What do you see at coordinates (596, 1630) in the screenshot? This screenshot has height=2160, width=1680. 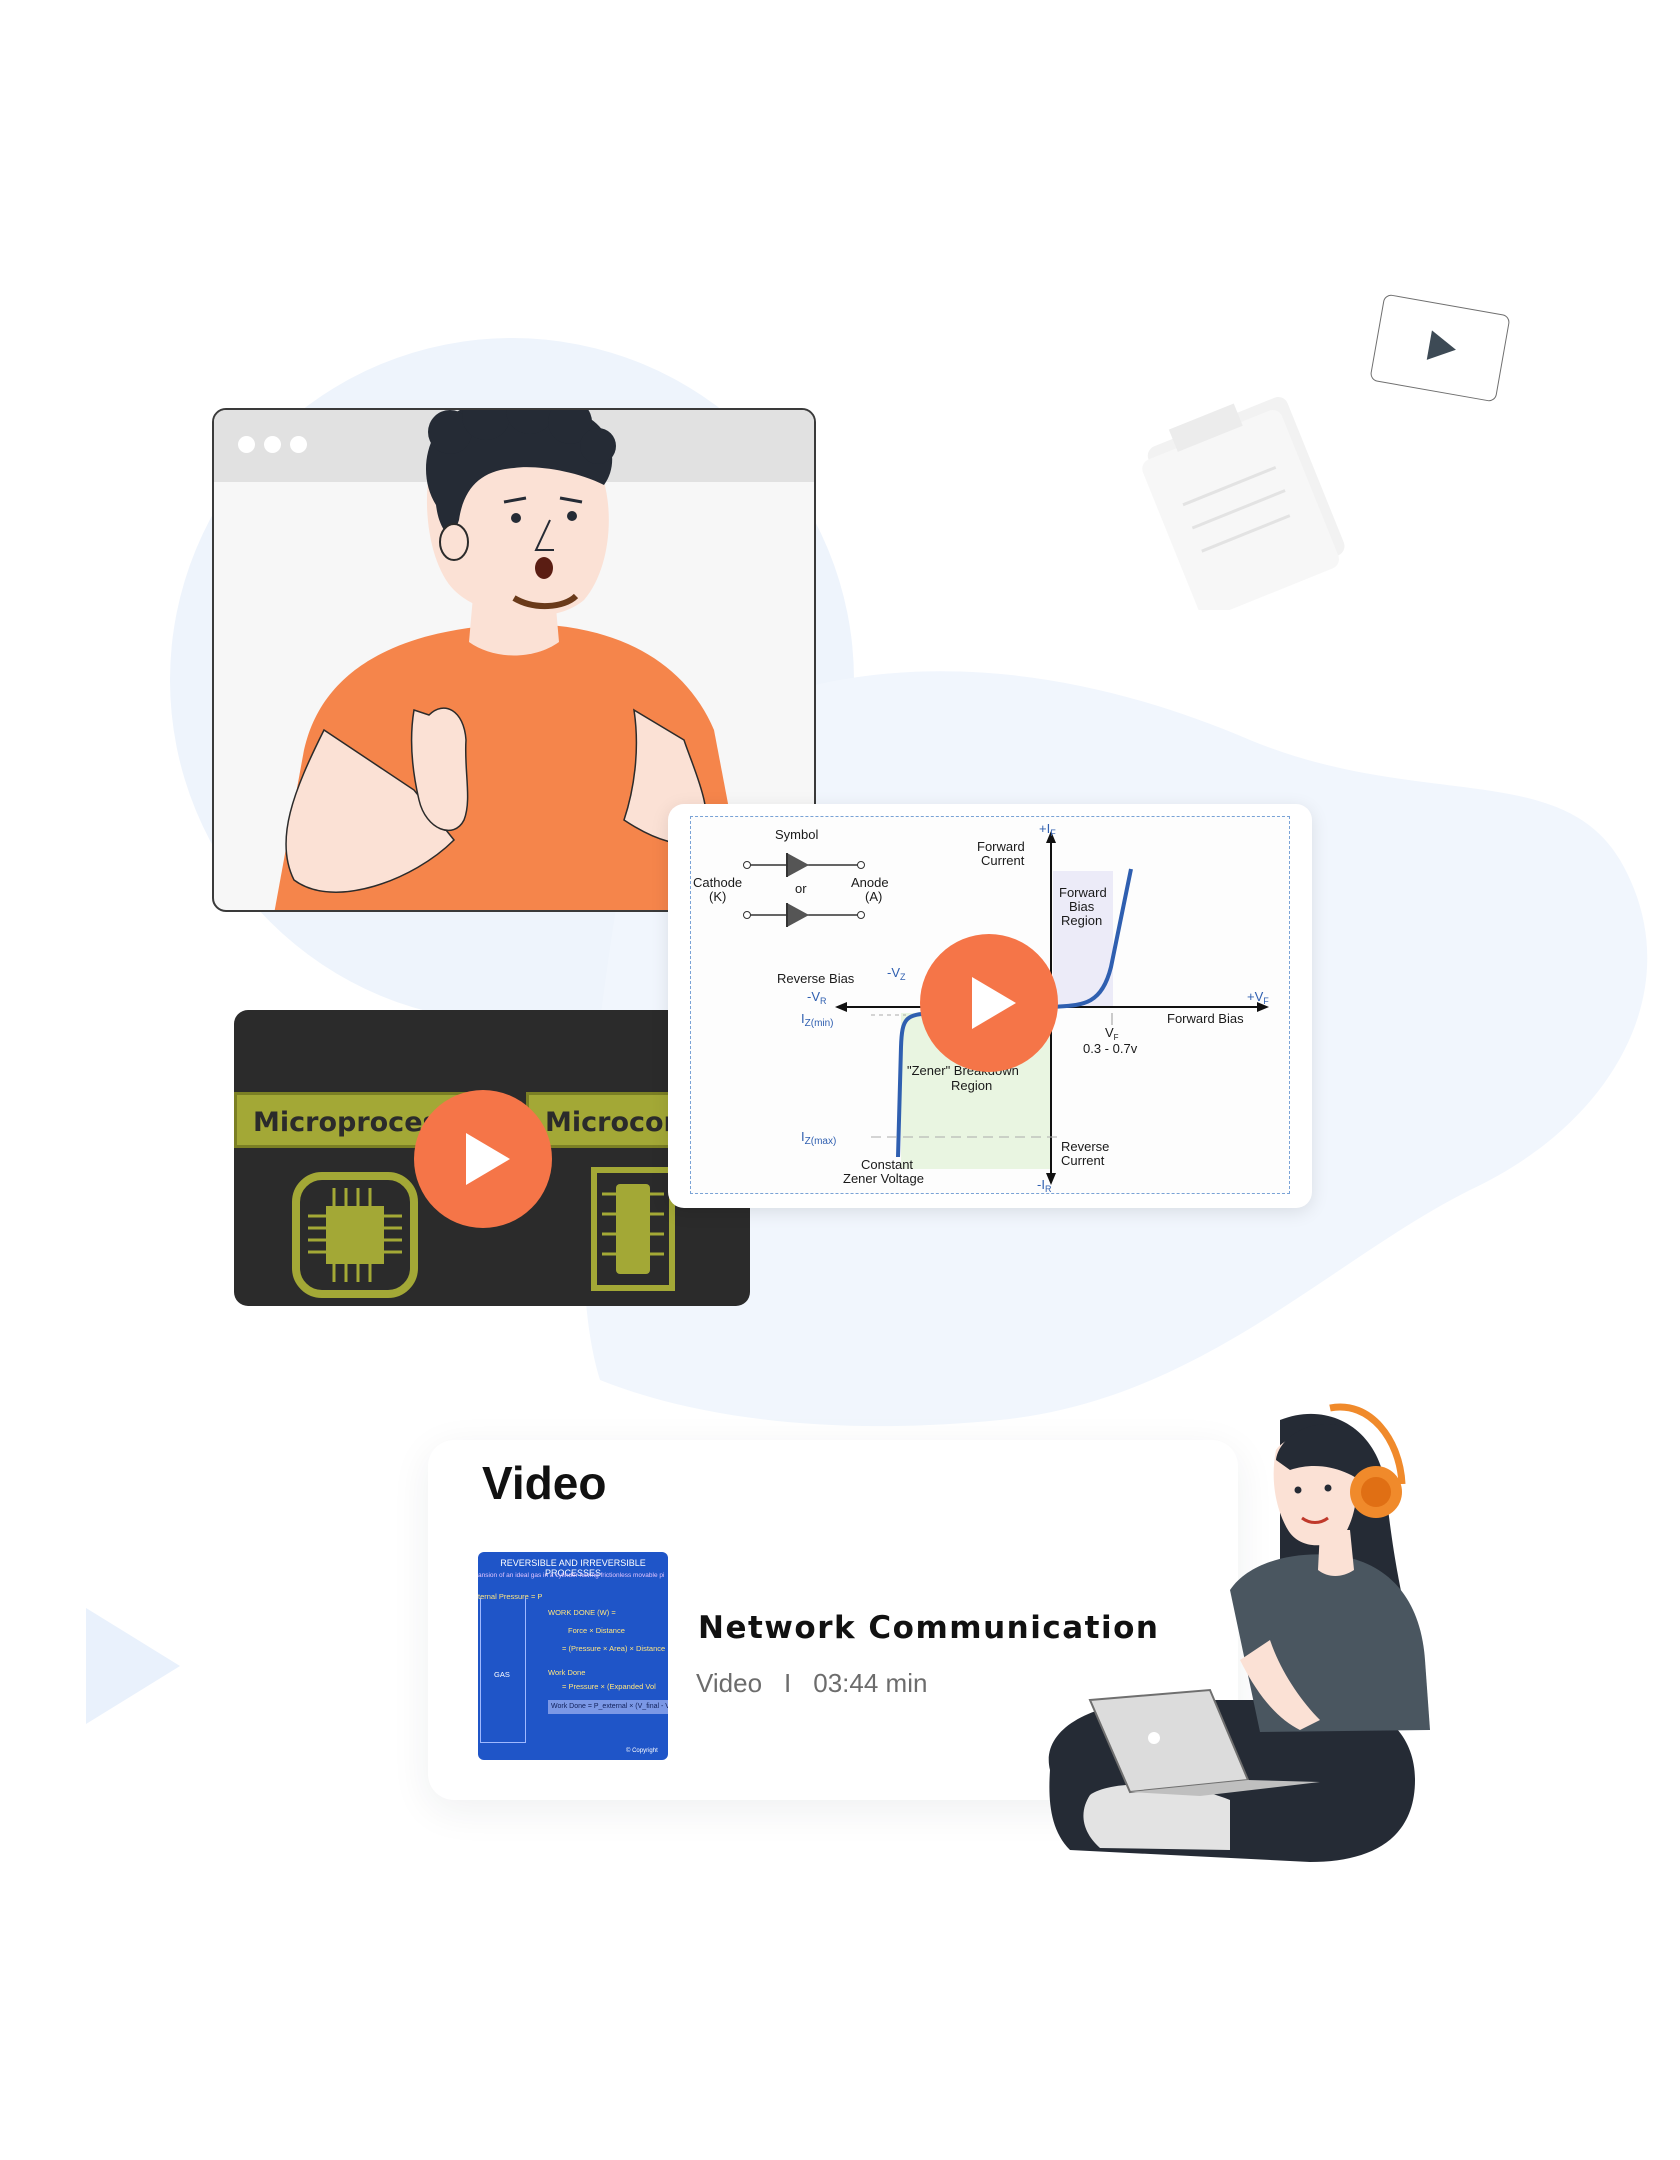 I see `thumbnail-line-2: Force × Distance` at bounding box center [596, 1630].